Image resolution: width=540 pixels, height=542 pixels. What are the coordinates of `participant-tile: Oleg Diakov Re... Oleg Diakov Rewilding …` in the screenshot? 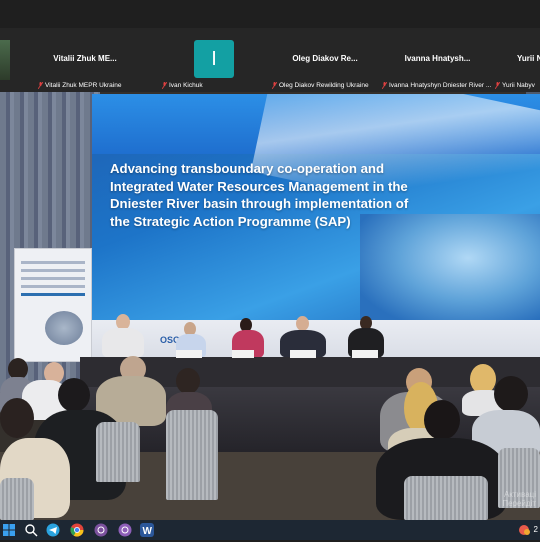 It's located at (325, 60).